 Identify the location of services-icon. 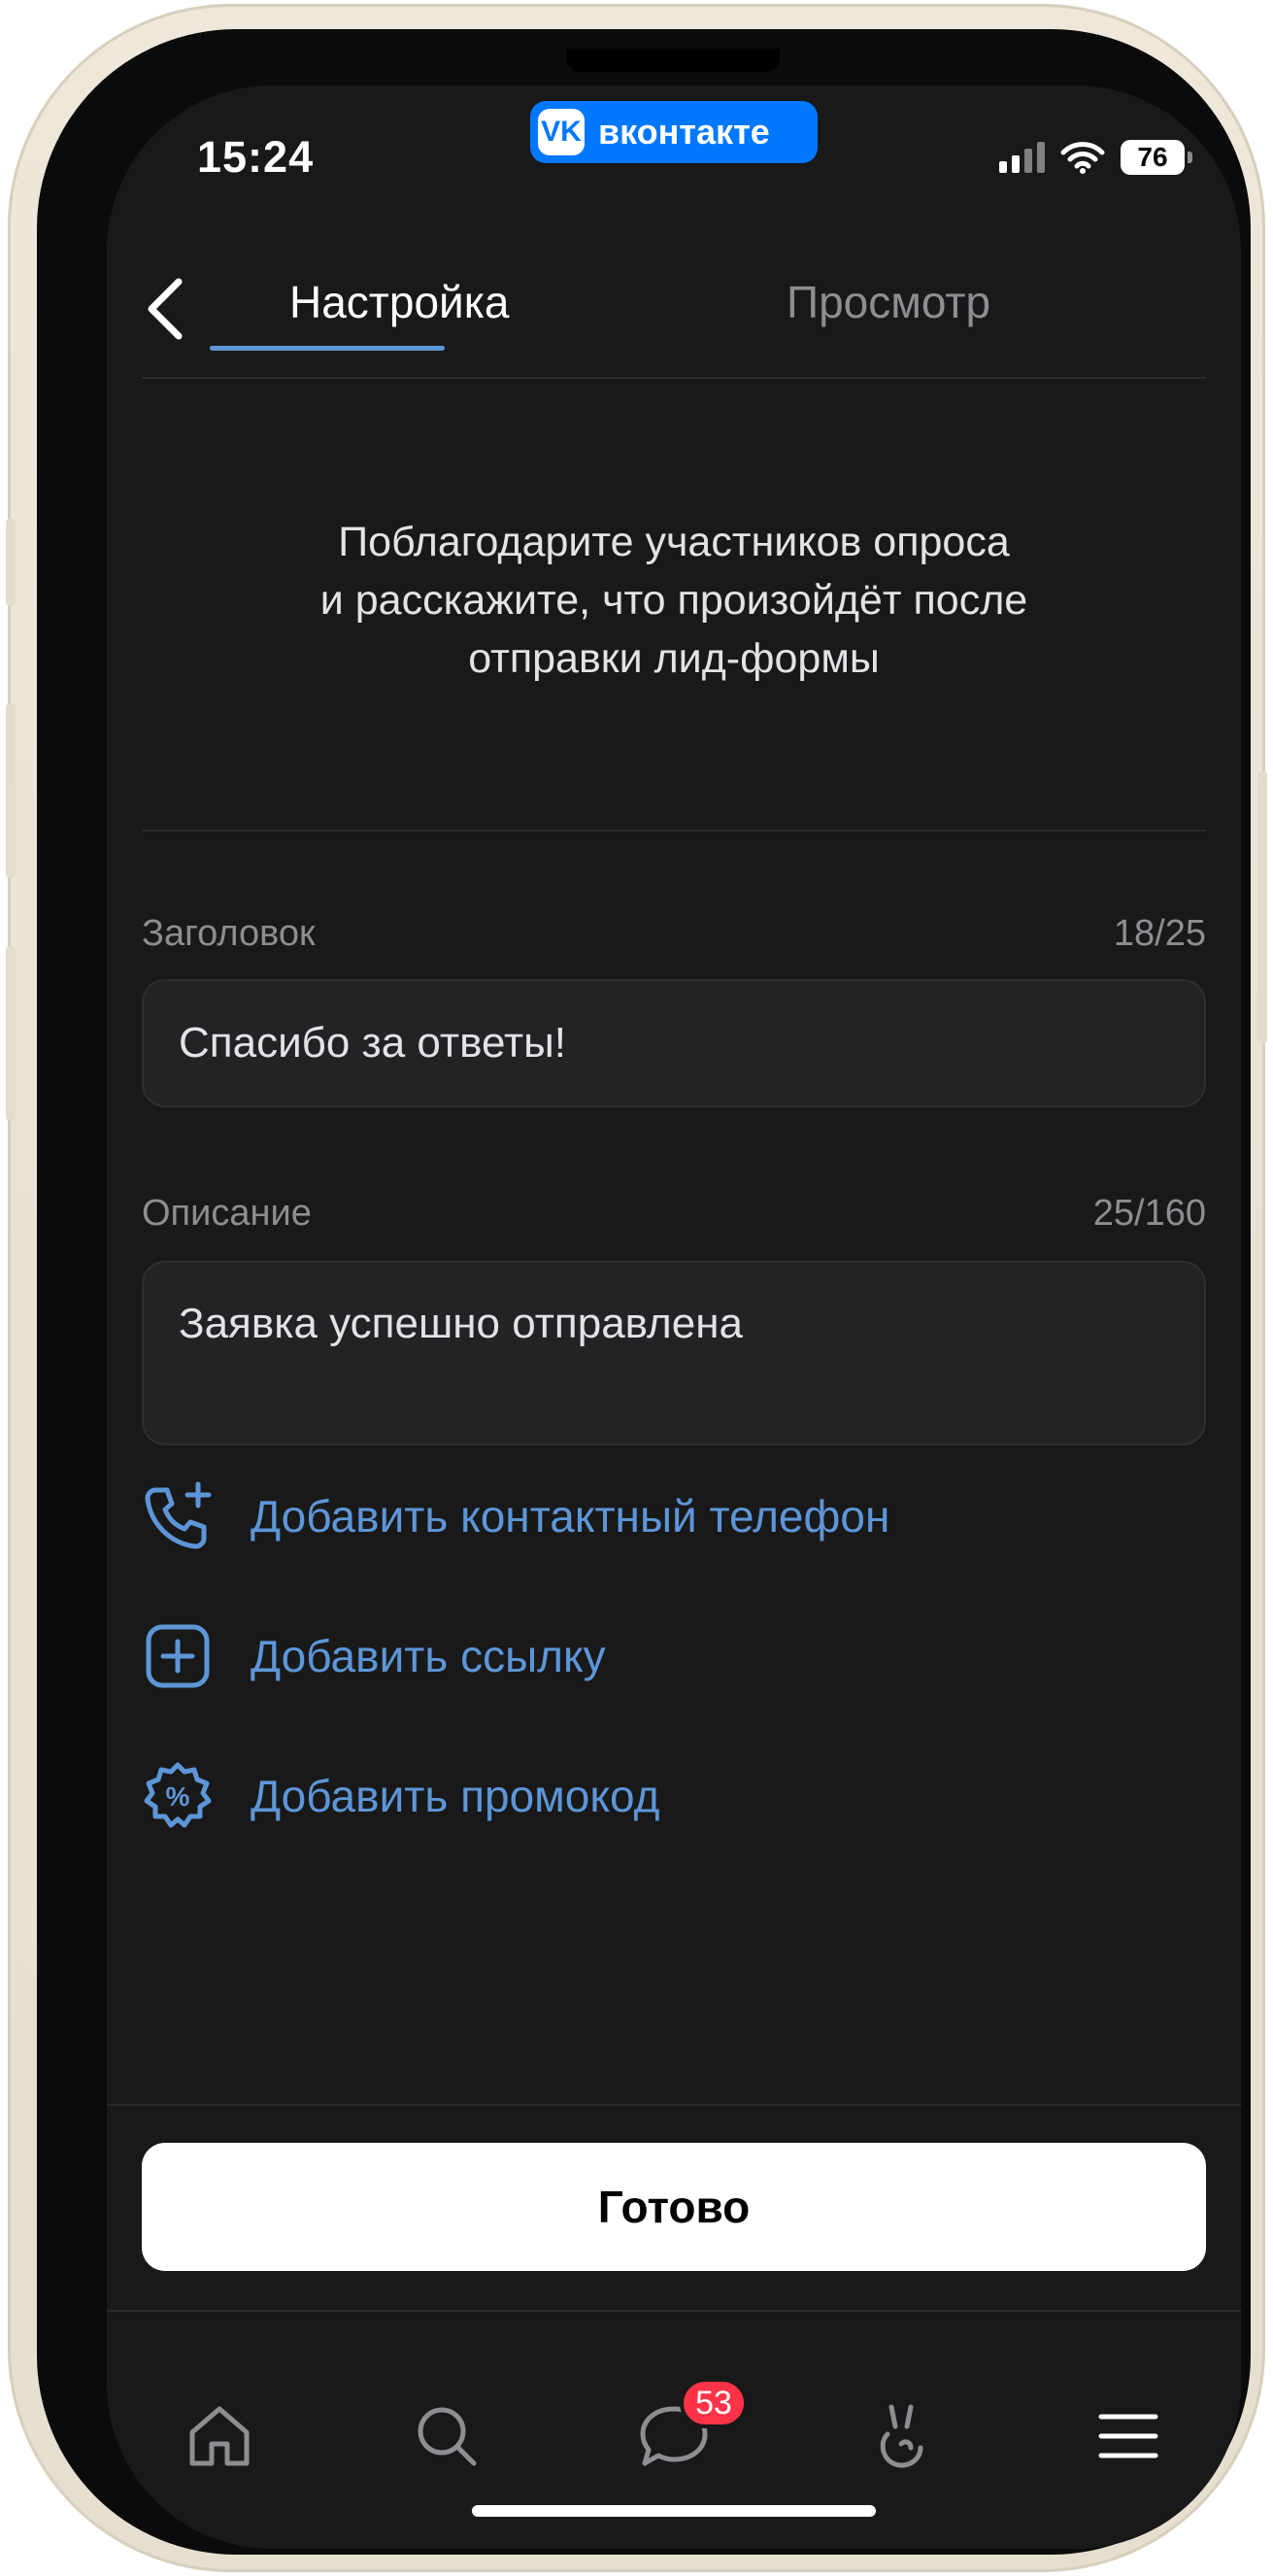
(901, 2436).